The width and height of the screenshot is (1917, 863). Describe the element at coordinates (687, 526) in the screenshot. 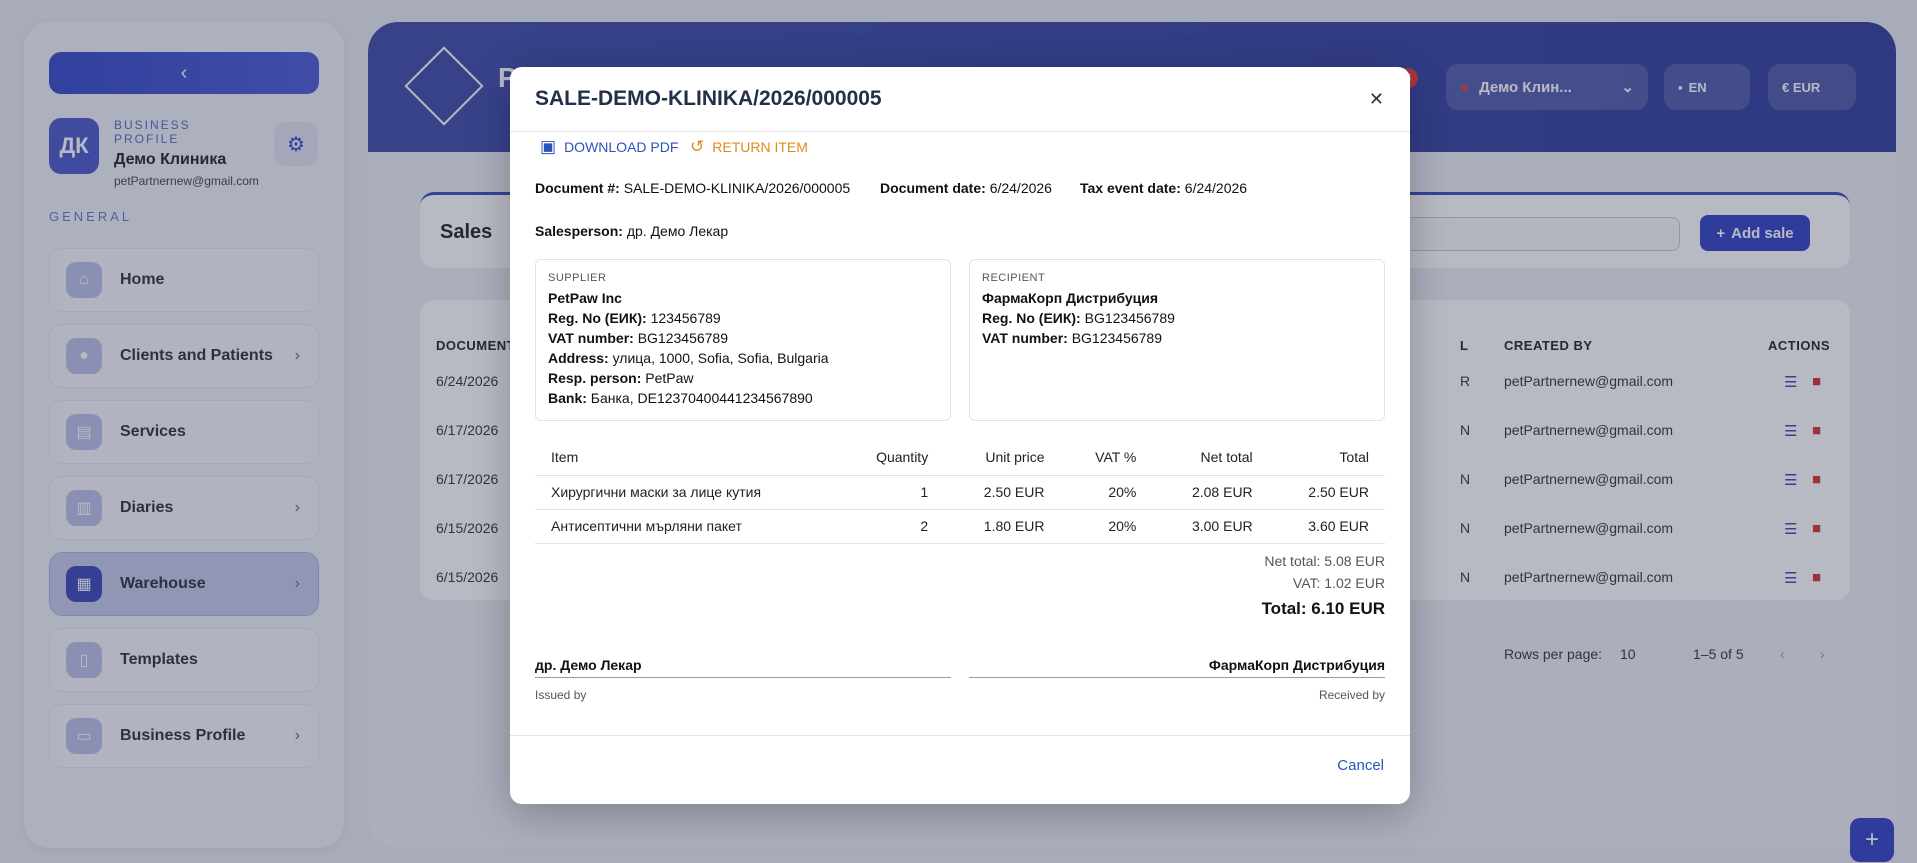

I see `item-name: Антисептични мърляни пакет` at that location.